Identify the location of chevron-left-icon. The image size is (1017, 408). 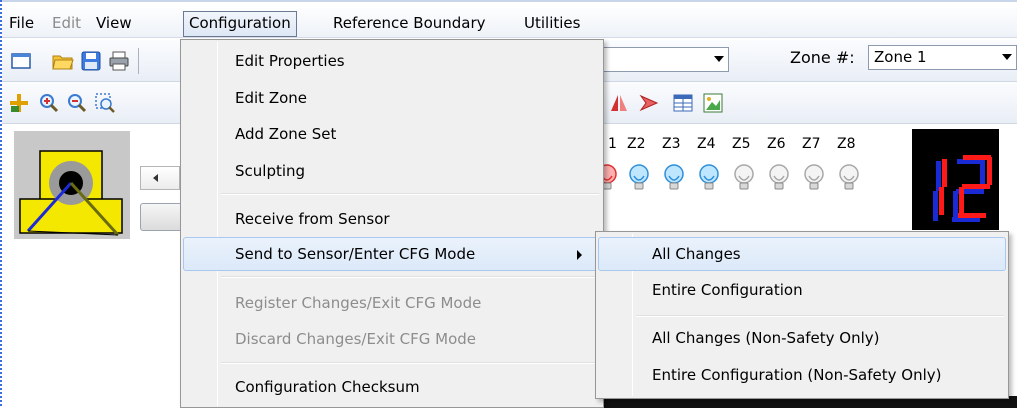
(155, 178).